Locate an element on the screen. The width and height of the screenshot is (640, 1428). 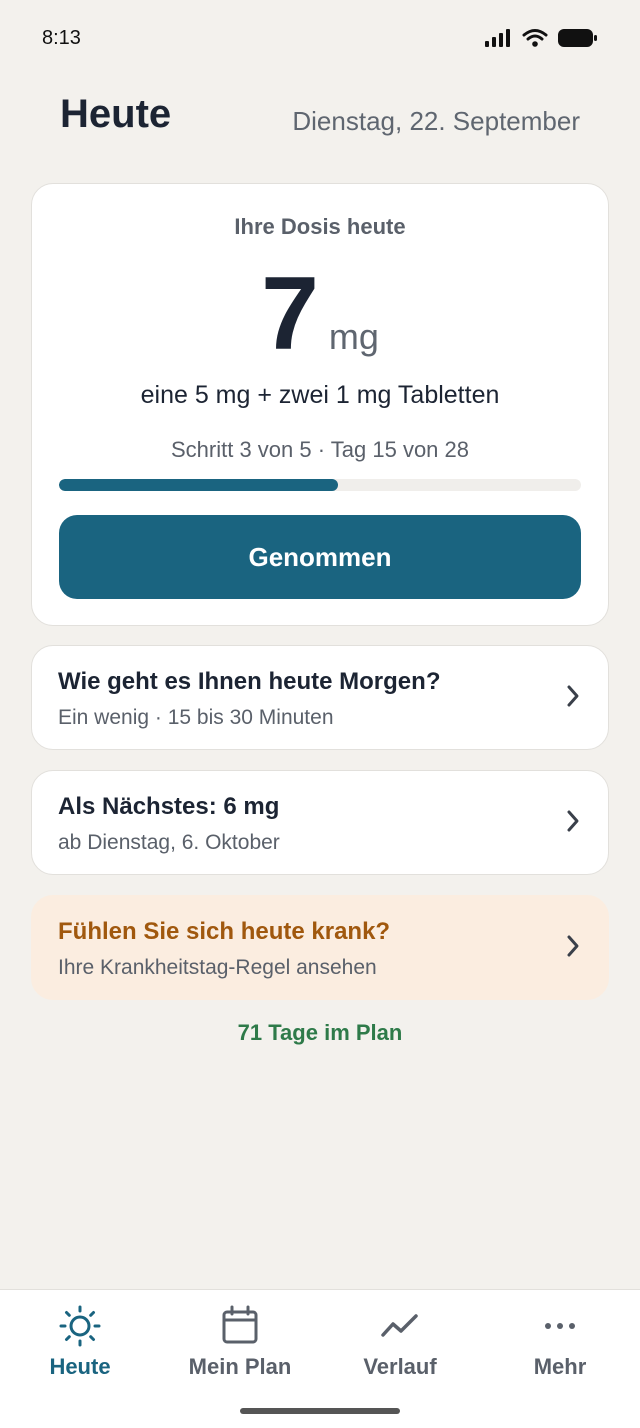
tab-label-mein-plan: Mein Plan is located at coordinates (240, 1366).